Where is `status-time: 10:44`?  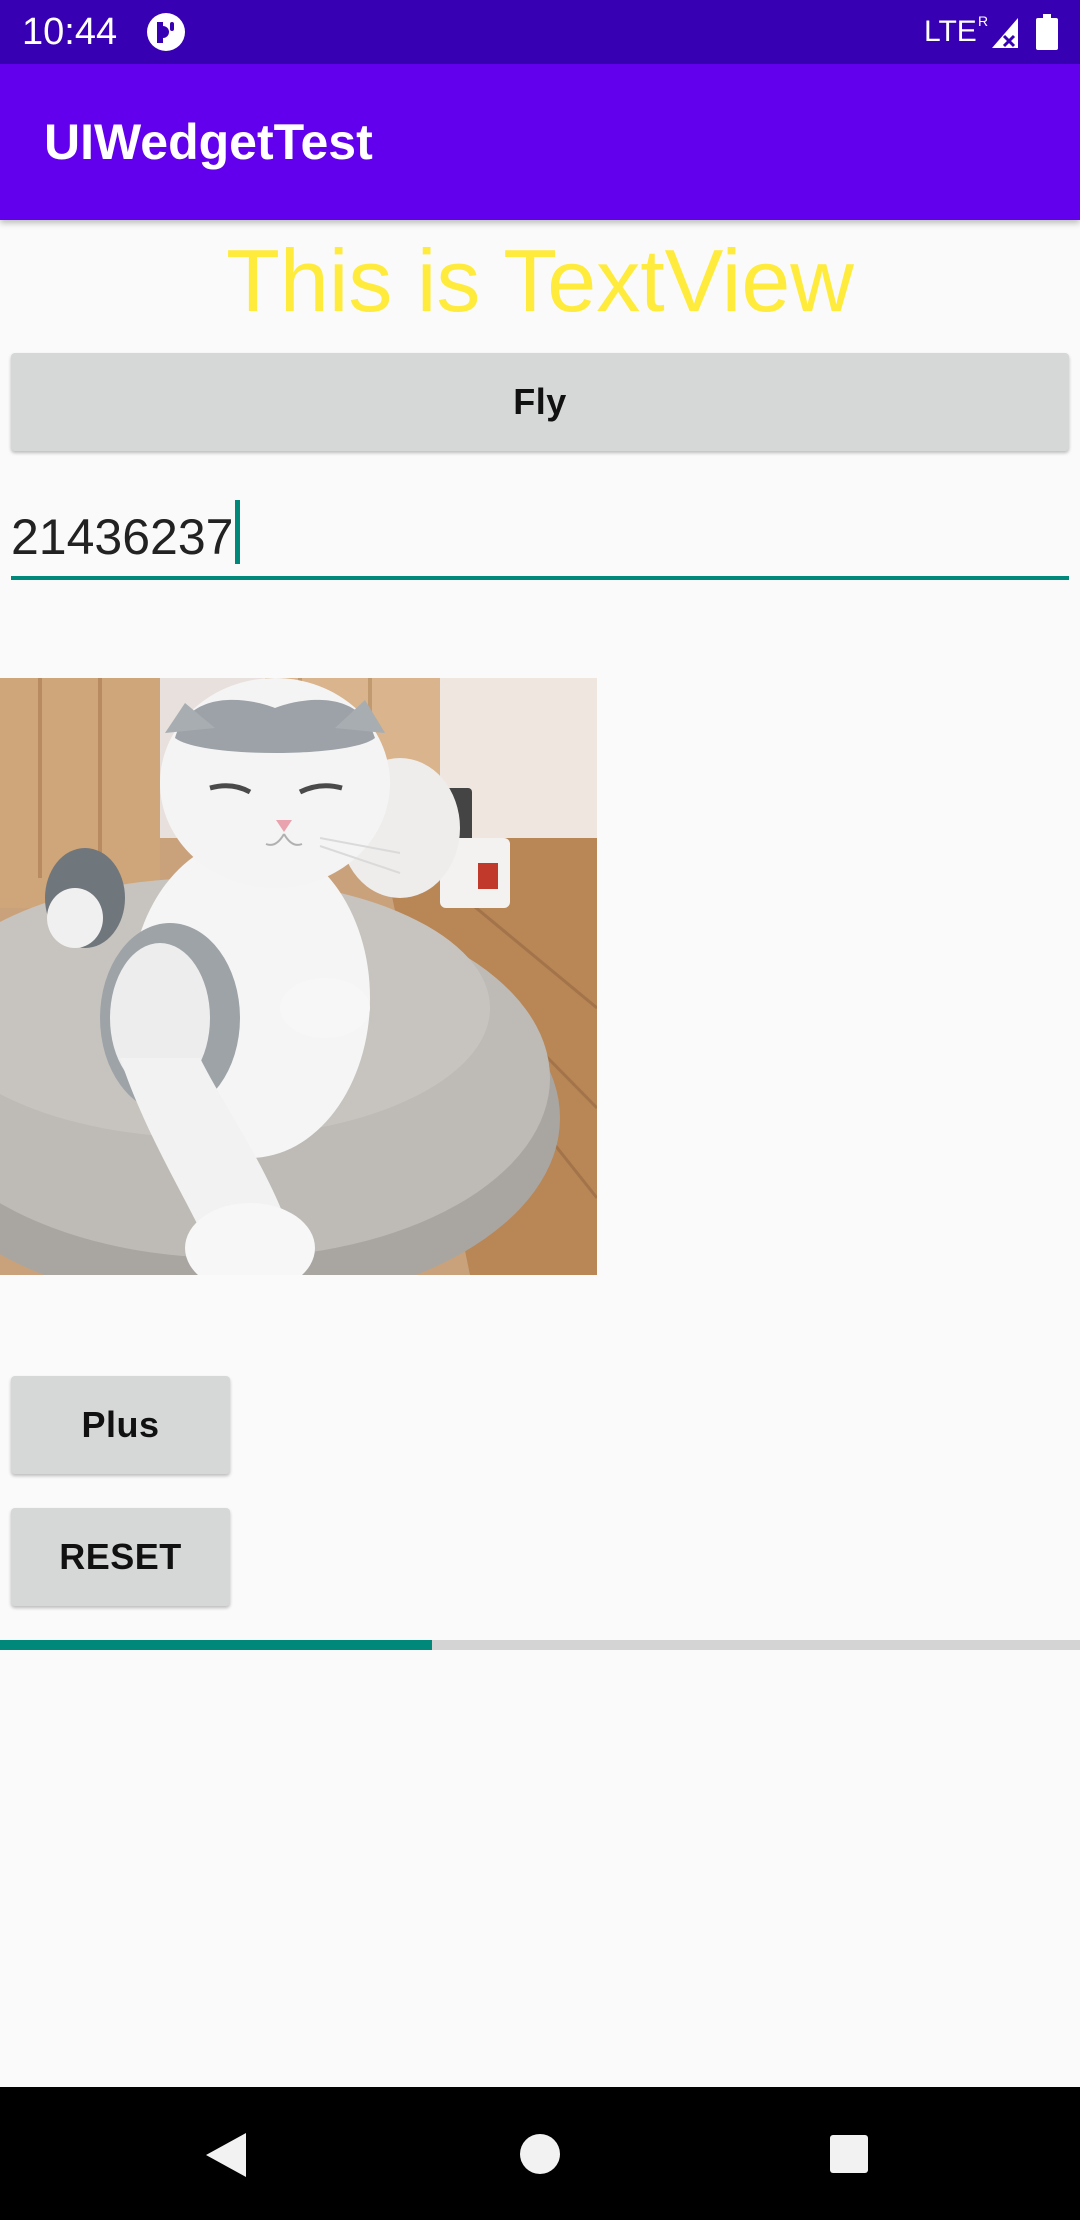 status-time: 10:44 is located at coordinates (70, 32).